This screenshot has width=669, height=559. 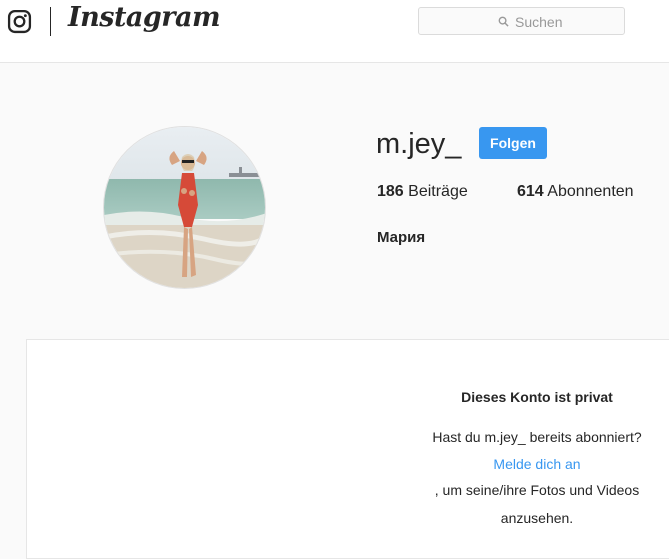 I want to click on search-box, so click(x=521, y=21).